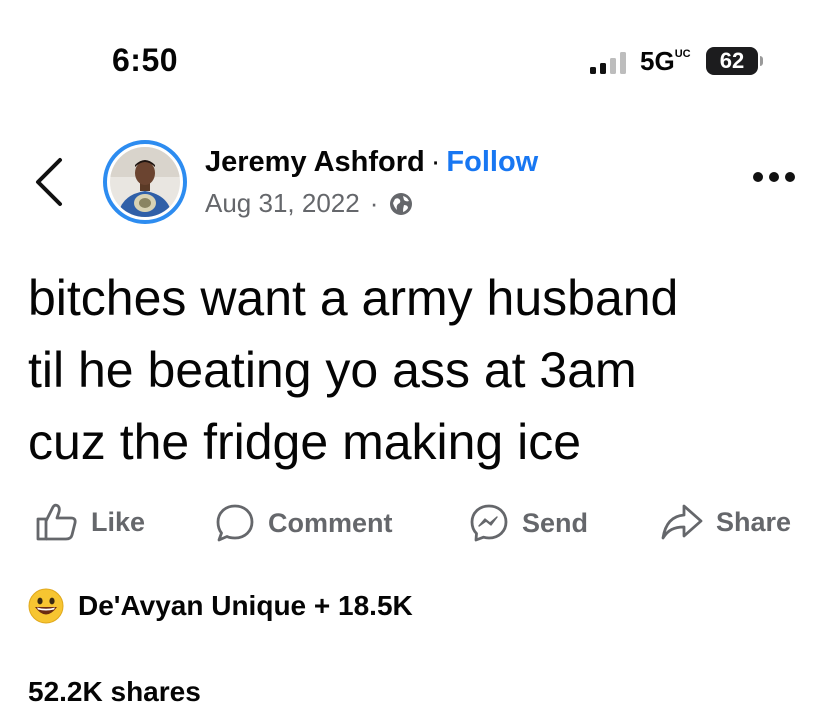 The width and height of the screenshot is (828, 712). Describe the element at coordinates (657, 61) in the screenshot. I see `network-label: 5G` at that location.